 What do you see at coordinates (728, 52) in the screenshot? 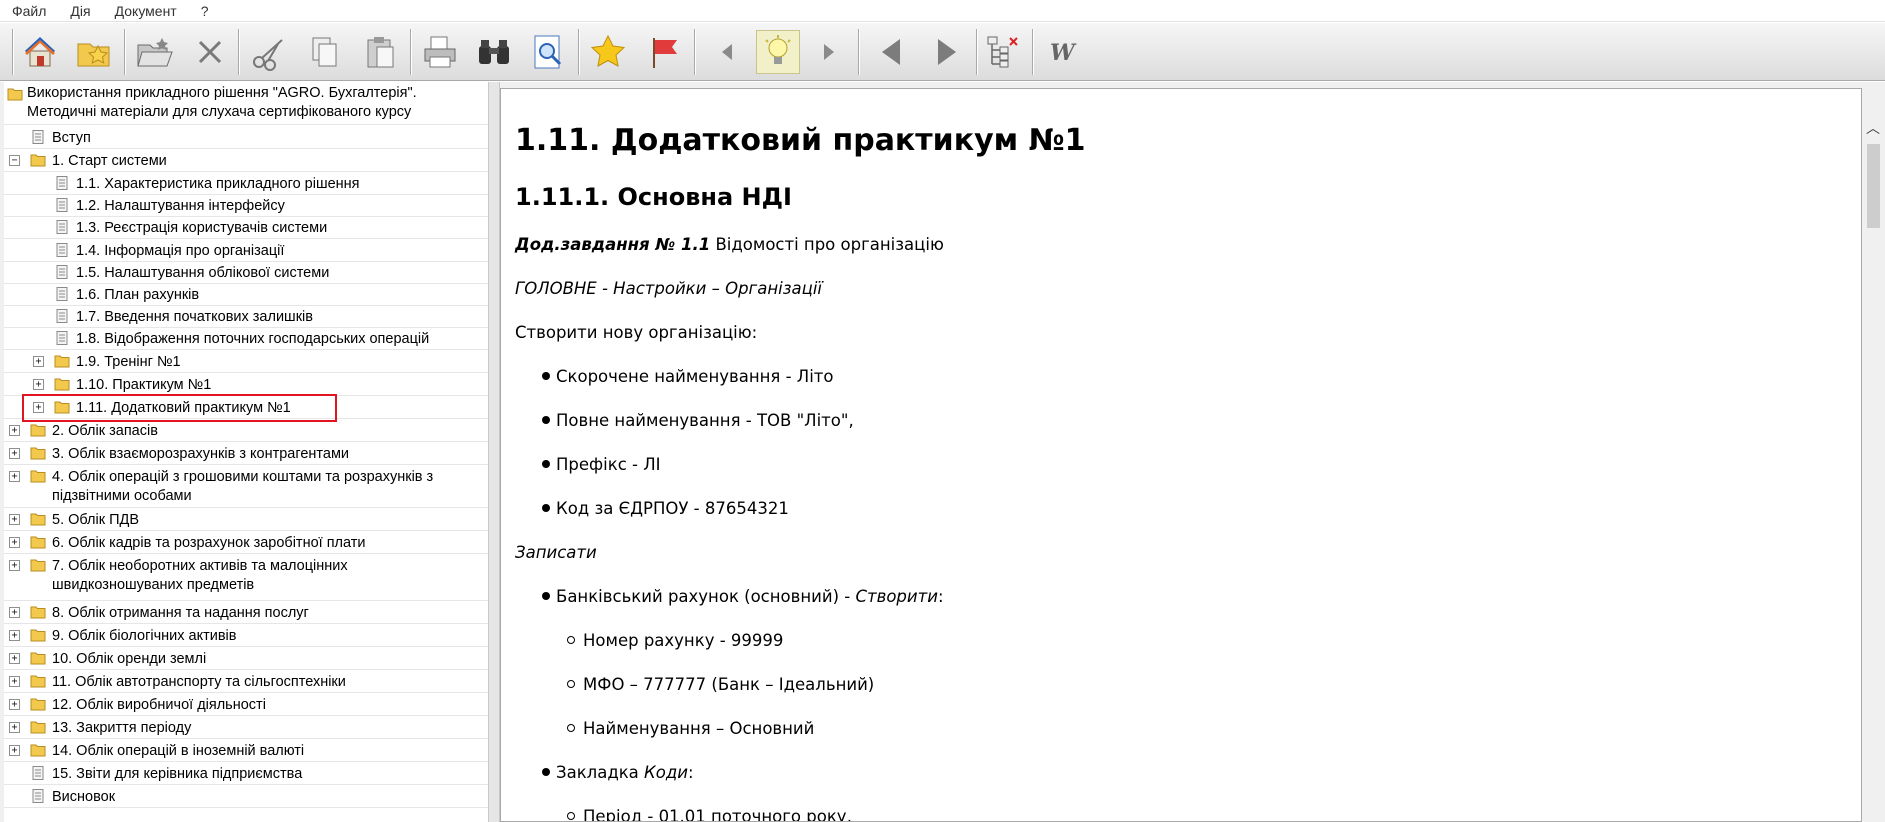
I see `back-small-icon` at bounding box center [728, 52].